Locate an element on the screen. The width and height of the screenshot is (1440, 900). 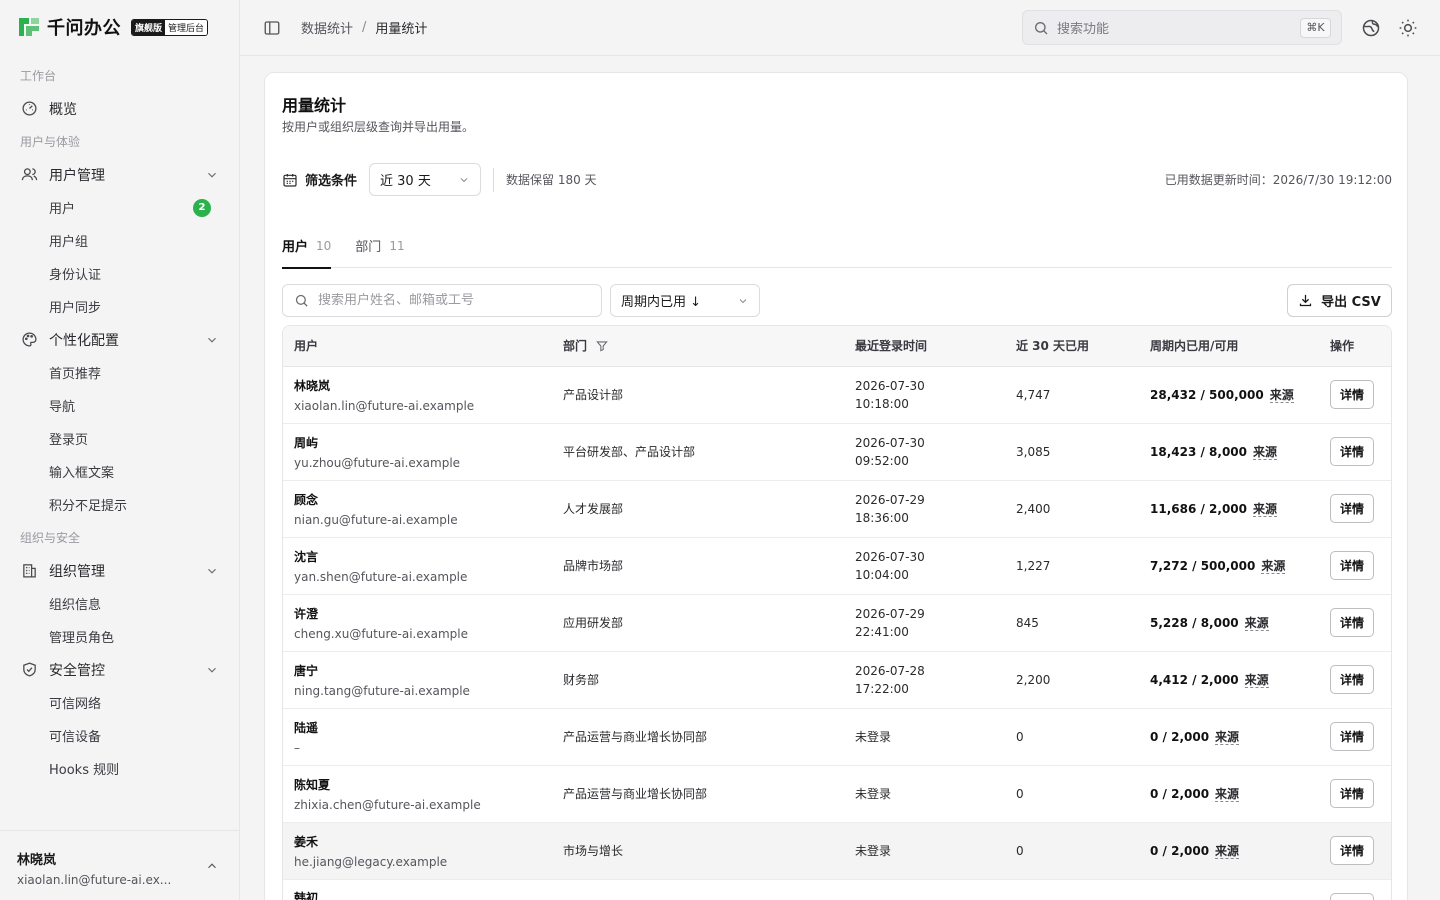
nav-sub-user-sync: 用户同步 is located at coordinates (119, 306).